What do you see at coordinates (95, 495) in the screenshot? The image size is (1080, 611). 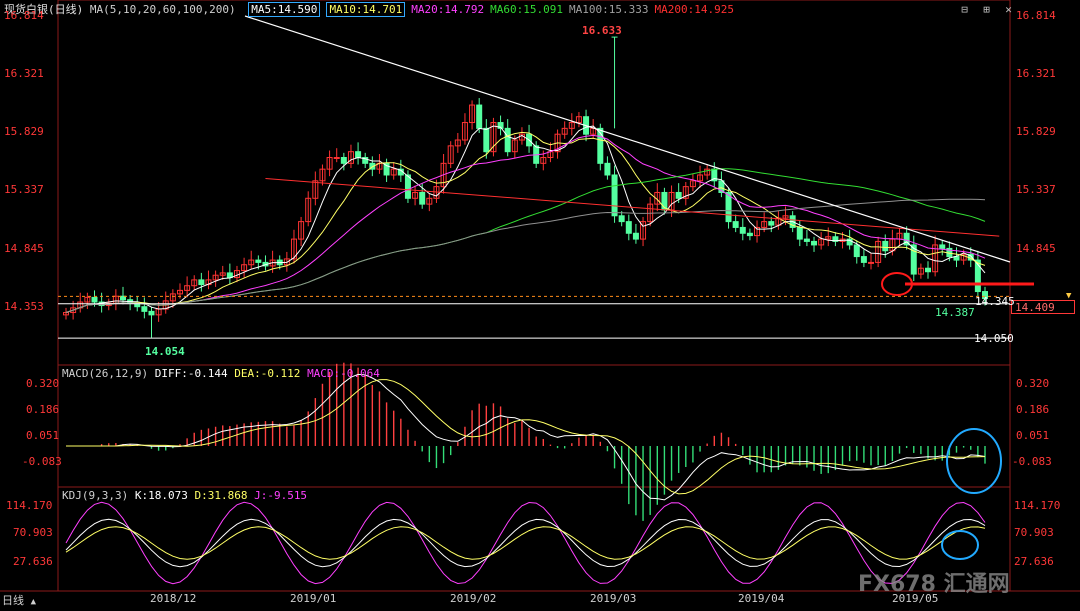 I see `kdj-label: KDJ(9,3,3)` at bounding box center [95, 495].